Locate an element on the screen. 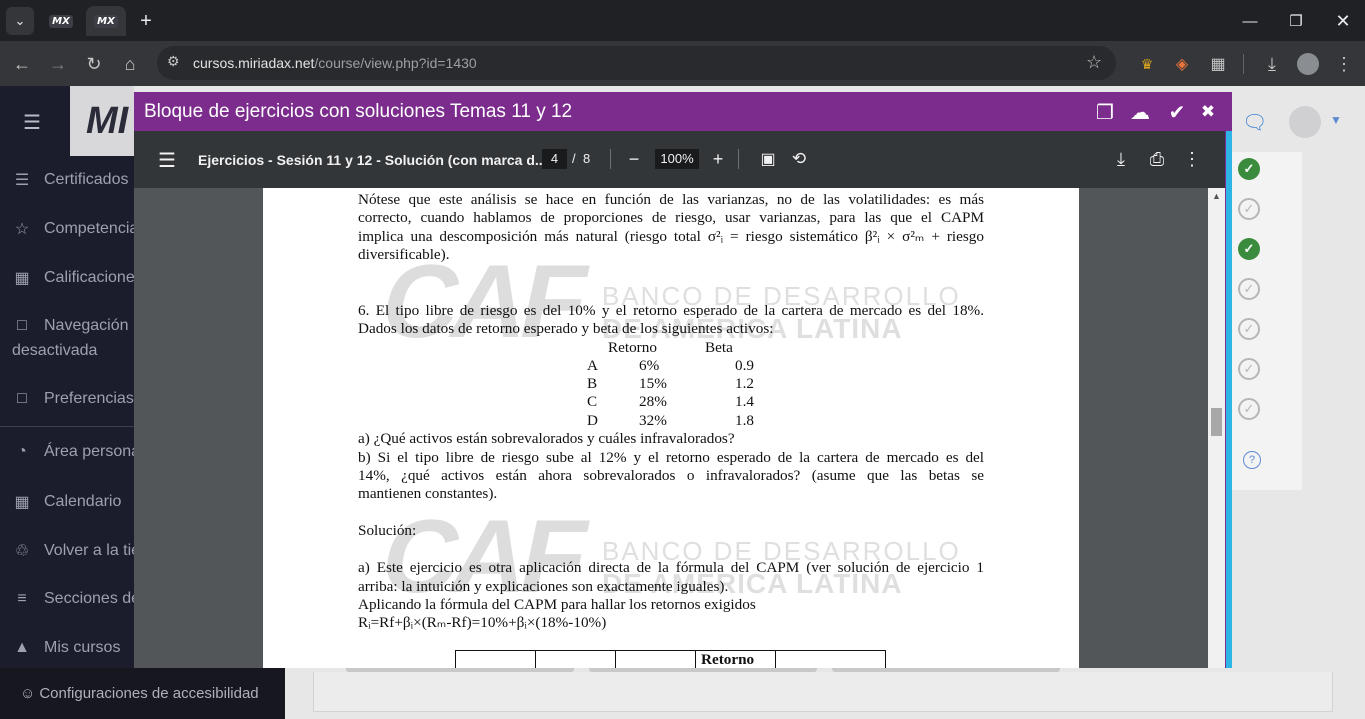 The width and height of the screenshot is (1365, 719). pdf-sidebar-menu-icon: ☰ is located at coordinates (167, 160).